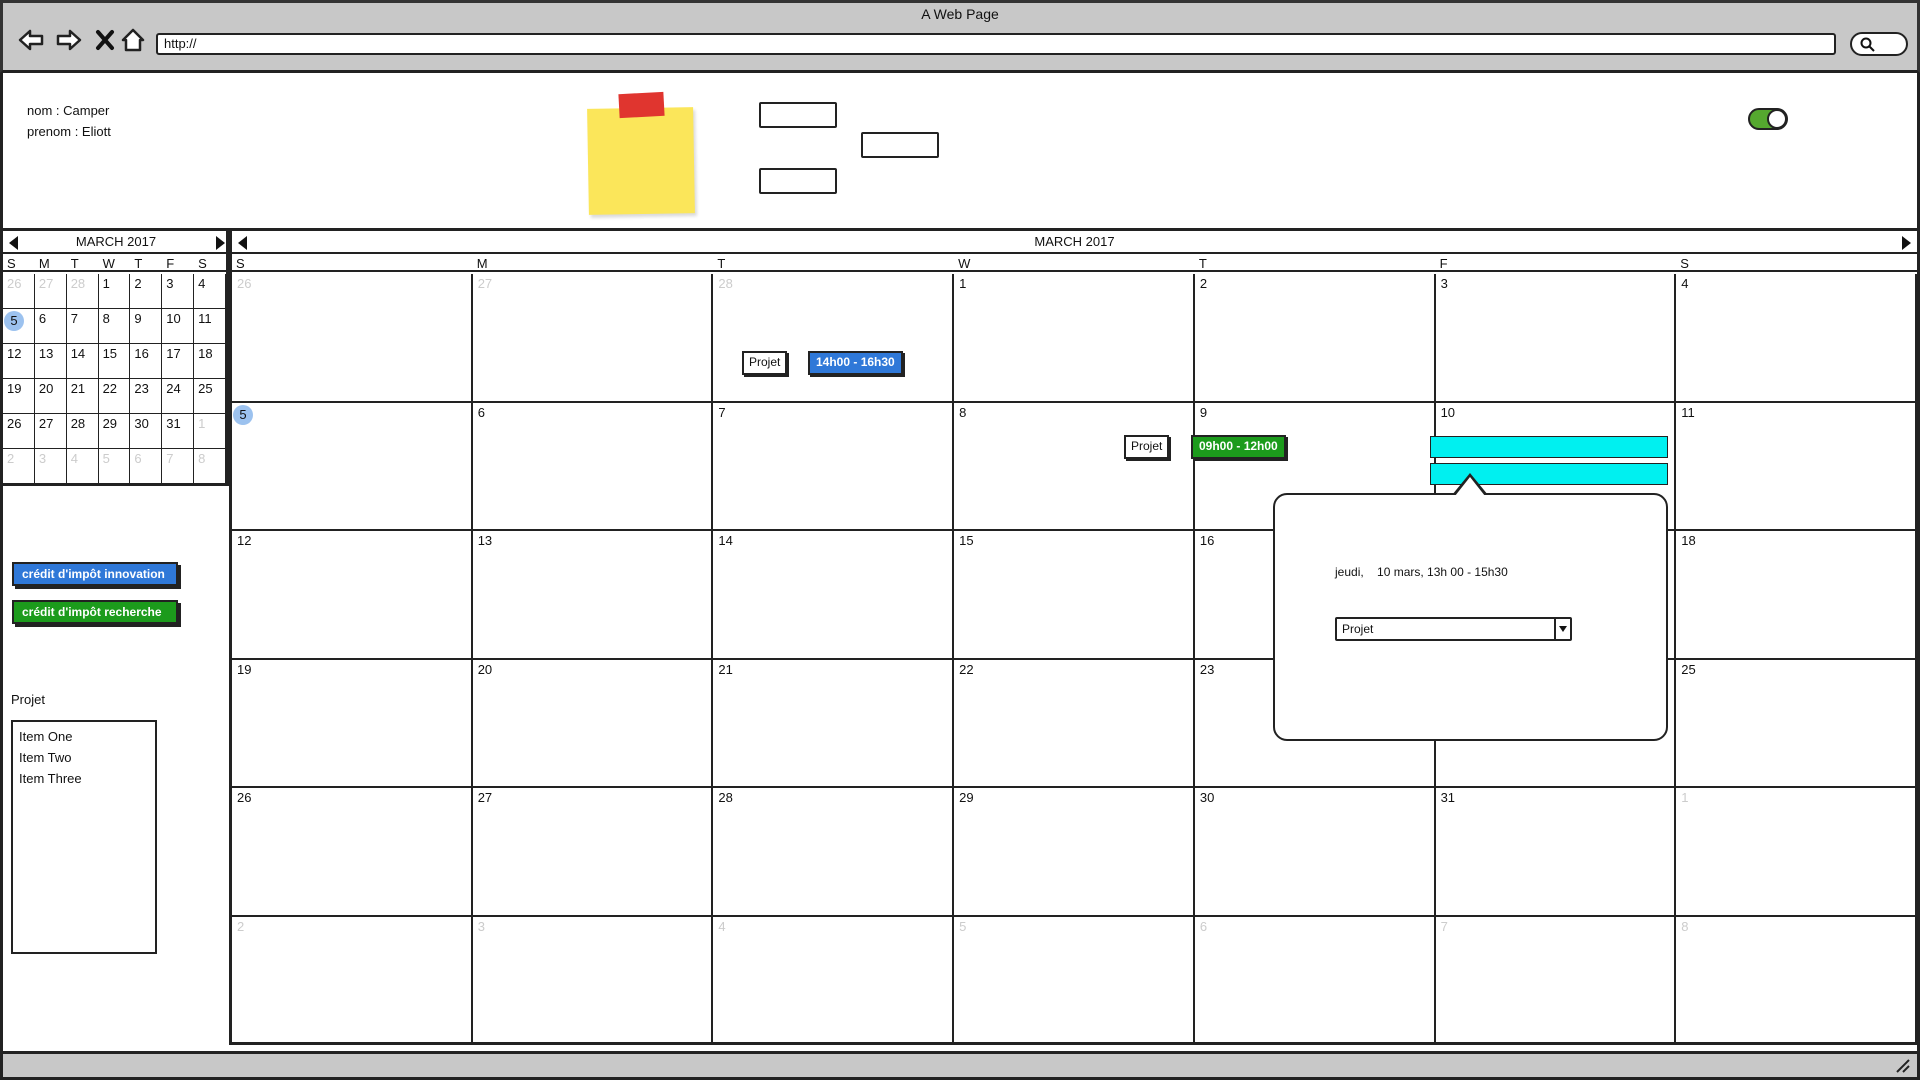  Describe the element at coordinates (178, 361) in the screenshot. I see `mini-day-cell: 17` at that location.